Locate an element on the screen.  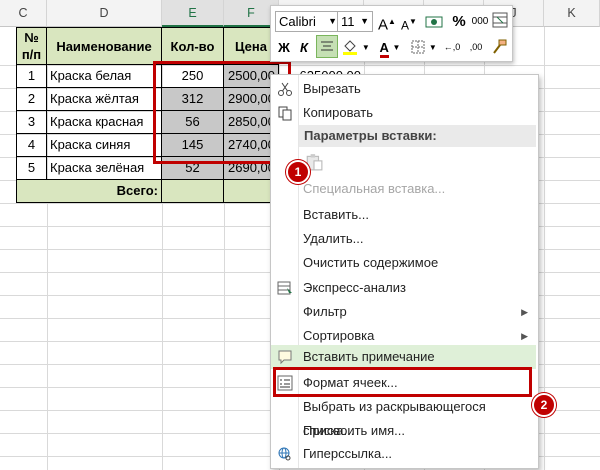
borders-button: ▼ is located at coordinates (424, 47).